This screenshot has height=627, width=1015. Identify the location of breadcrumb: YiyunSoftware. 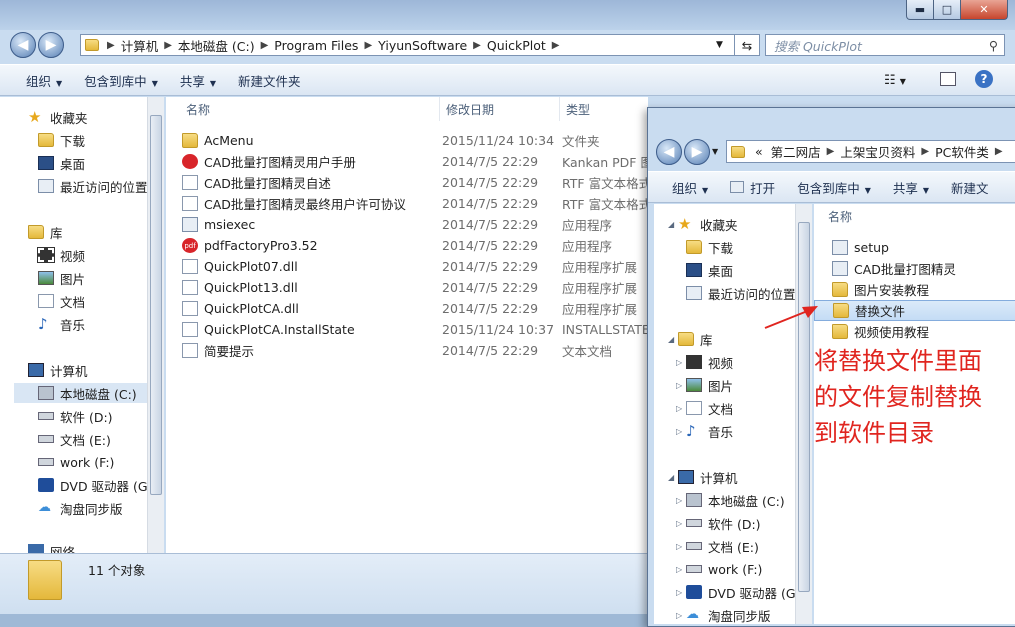
(422, 45).